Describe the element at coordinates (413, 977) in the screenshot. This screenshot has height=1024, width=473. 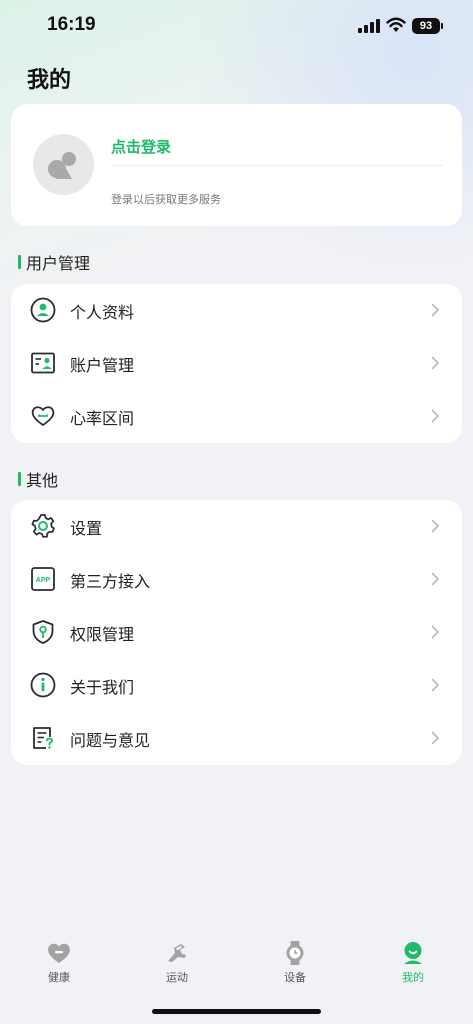
I see `tab-label: 我的` at that location.